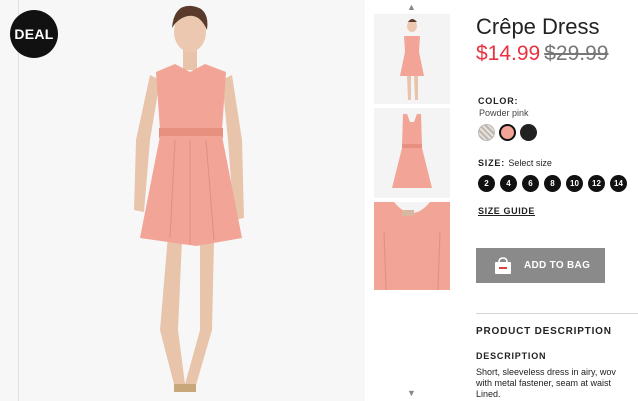 Image resolution: width=638 pixels, height=401 pixels. I want to click on add-to-bag-button: ADD TO BAG, so click(540, 265).